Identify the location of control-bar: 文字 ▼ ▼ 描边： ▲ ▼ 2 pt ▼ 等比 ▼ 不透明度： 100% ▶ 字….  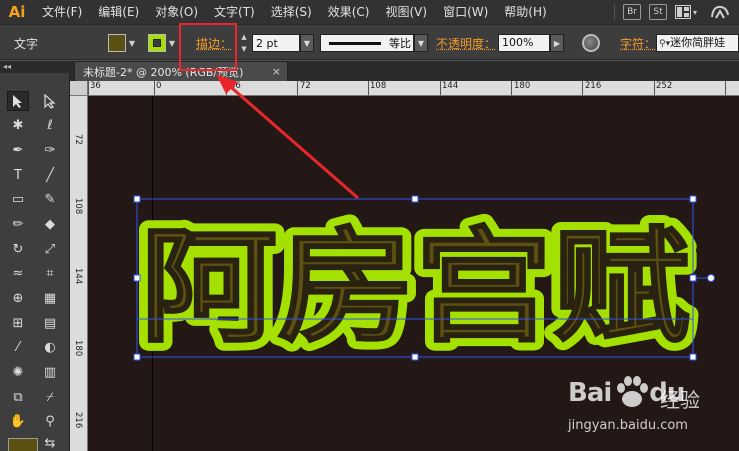
(369, 42).